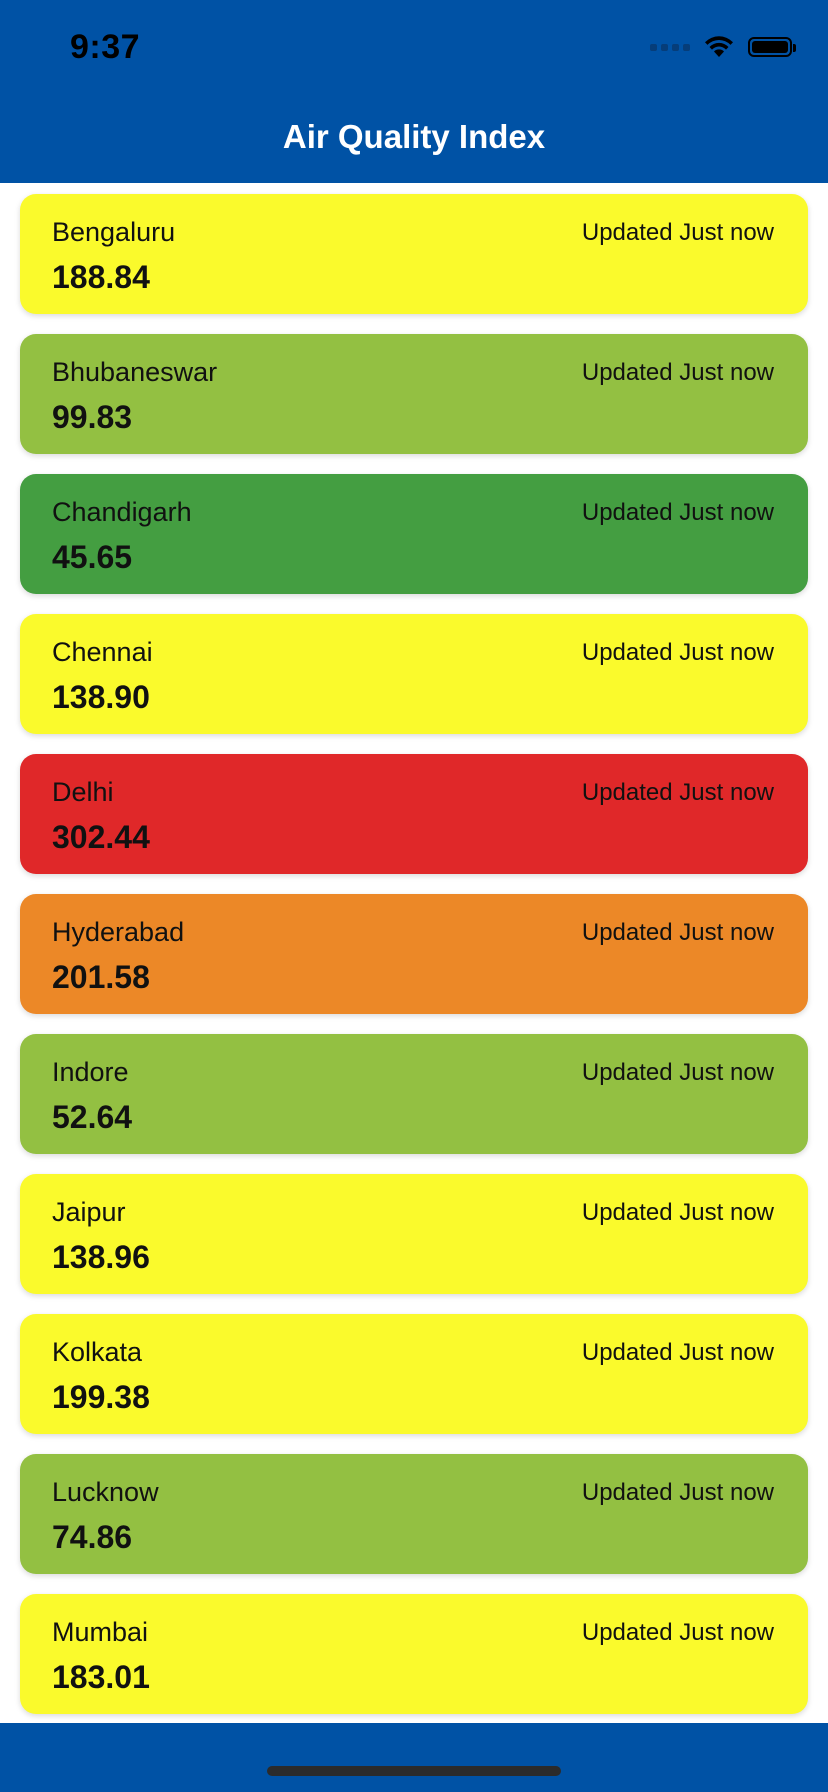 The width and height of the screenshot is (828, 1792). Describe the element at coordinates (102, 652) in the screenshot. I see `city-name: Chennai` at that location.